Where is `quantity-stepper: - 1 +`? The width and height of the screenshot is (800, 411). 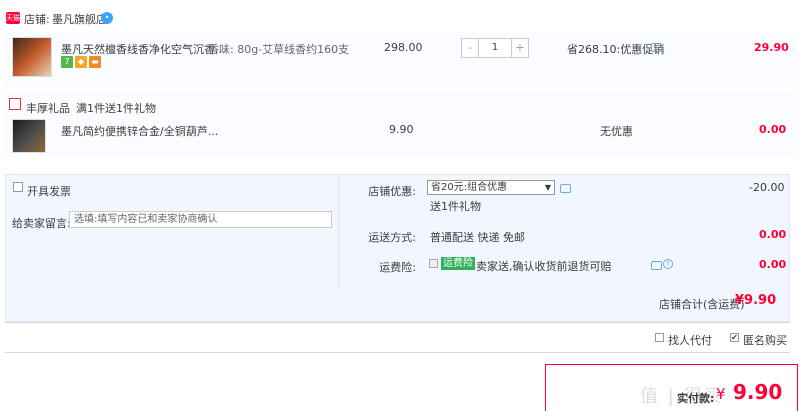 quantity-stepper: - 1 + is located at coordinates (495, 48).